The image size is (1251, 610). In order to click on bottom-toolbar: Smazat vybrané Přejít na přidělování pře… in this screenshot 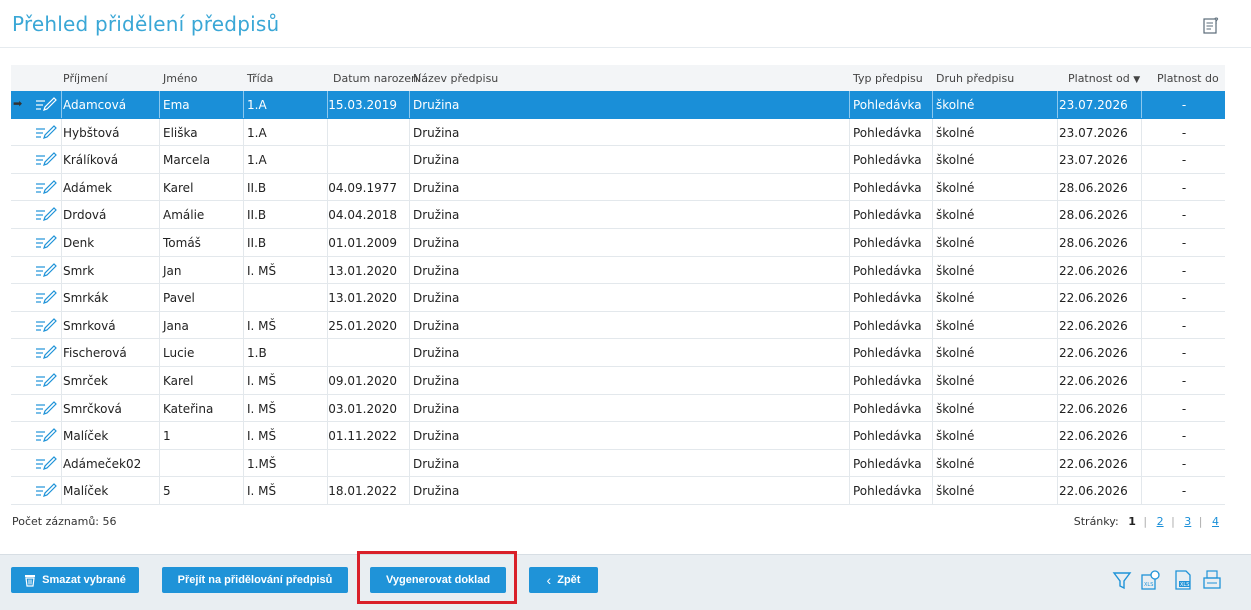, I will do `click(625, 582)`.